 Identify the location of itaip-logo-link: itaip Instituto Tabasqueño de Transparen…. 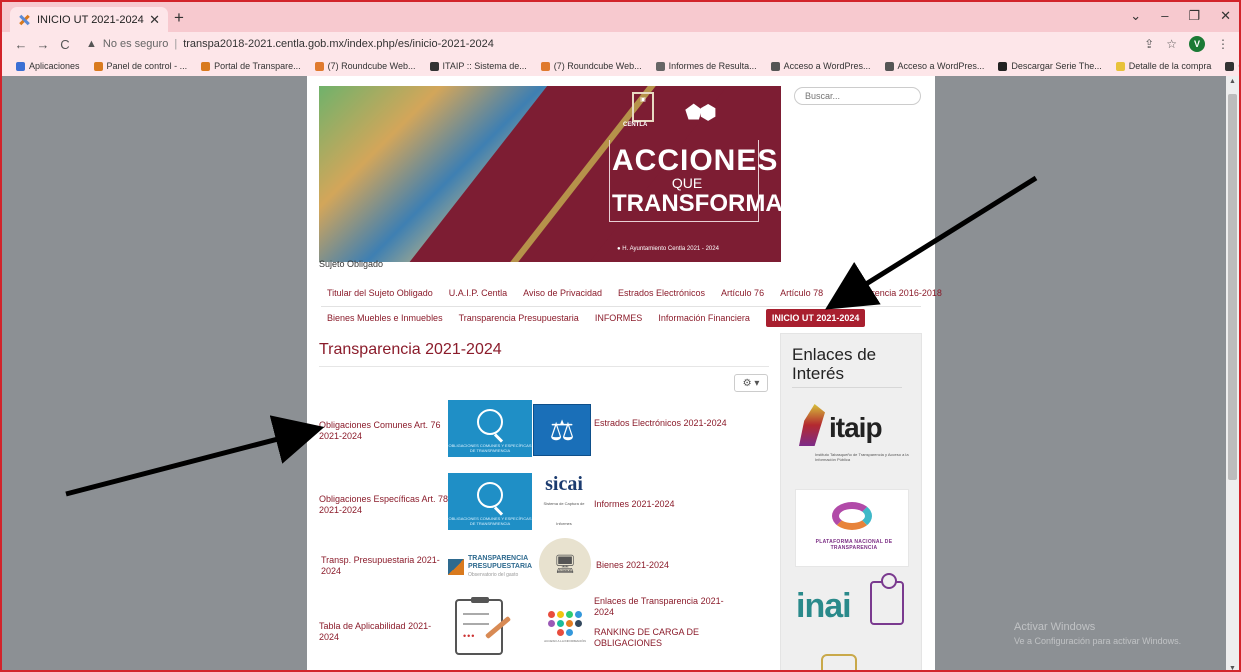
(852, 433).